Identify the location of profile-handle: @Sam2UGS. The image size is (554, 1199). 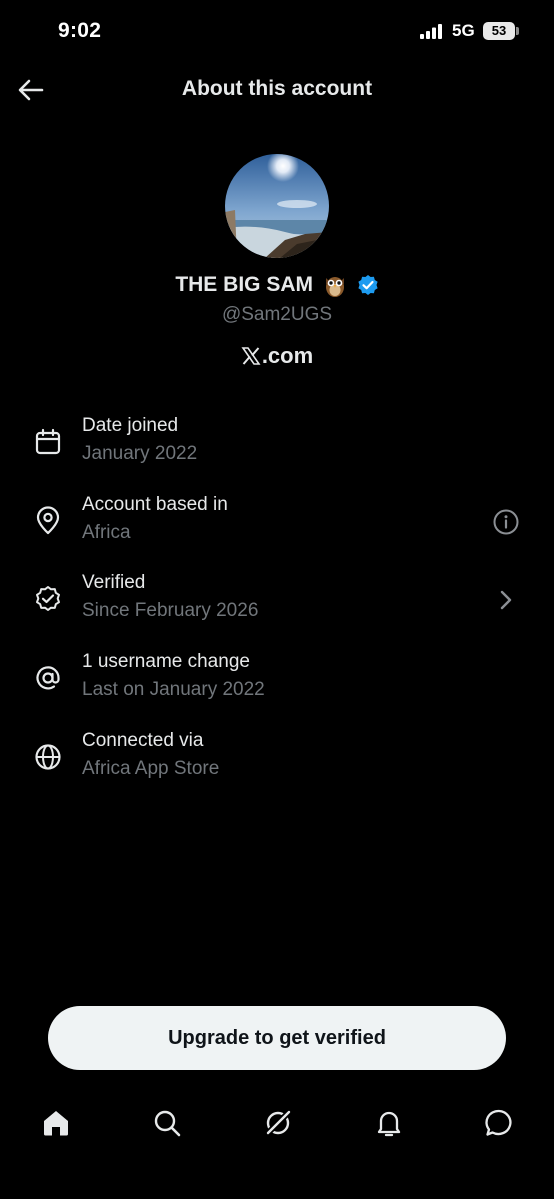
(277, 314).